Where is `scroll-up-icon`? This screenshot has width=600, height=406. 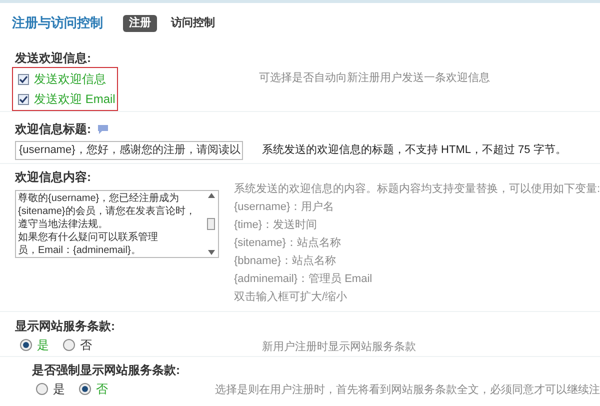 scroll-up-icon is located at coordinates (211, 195).